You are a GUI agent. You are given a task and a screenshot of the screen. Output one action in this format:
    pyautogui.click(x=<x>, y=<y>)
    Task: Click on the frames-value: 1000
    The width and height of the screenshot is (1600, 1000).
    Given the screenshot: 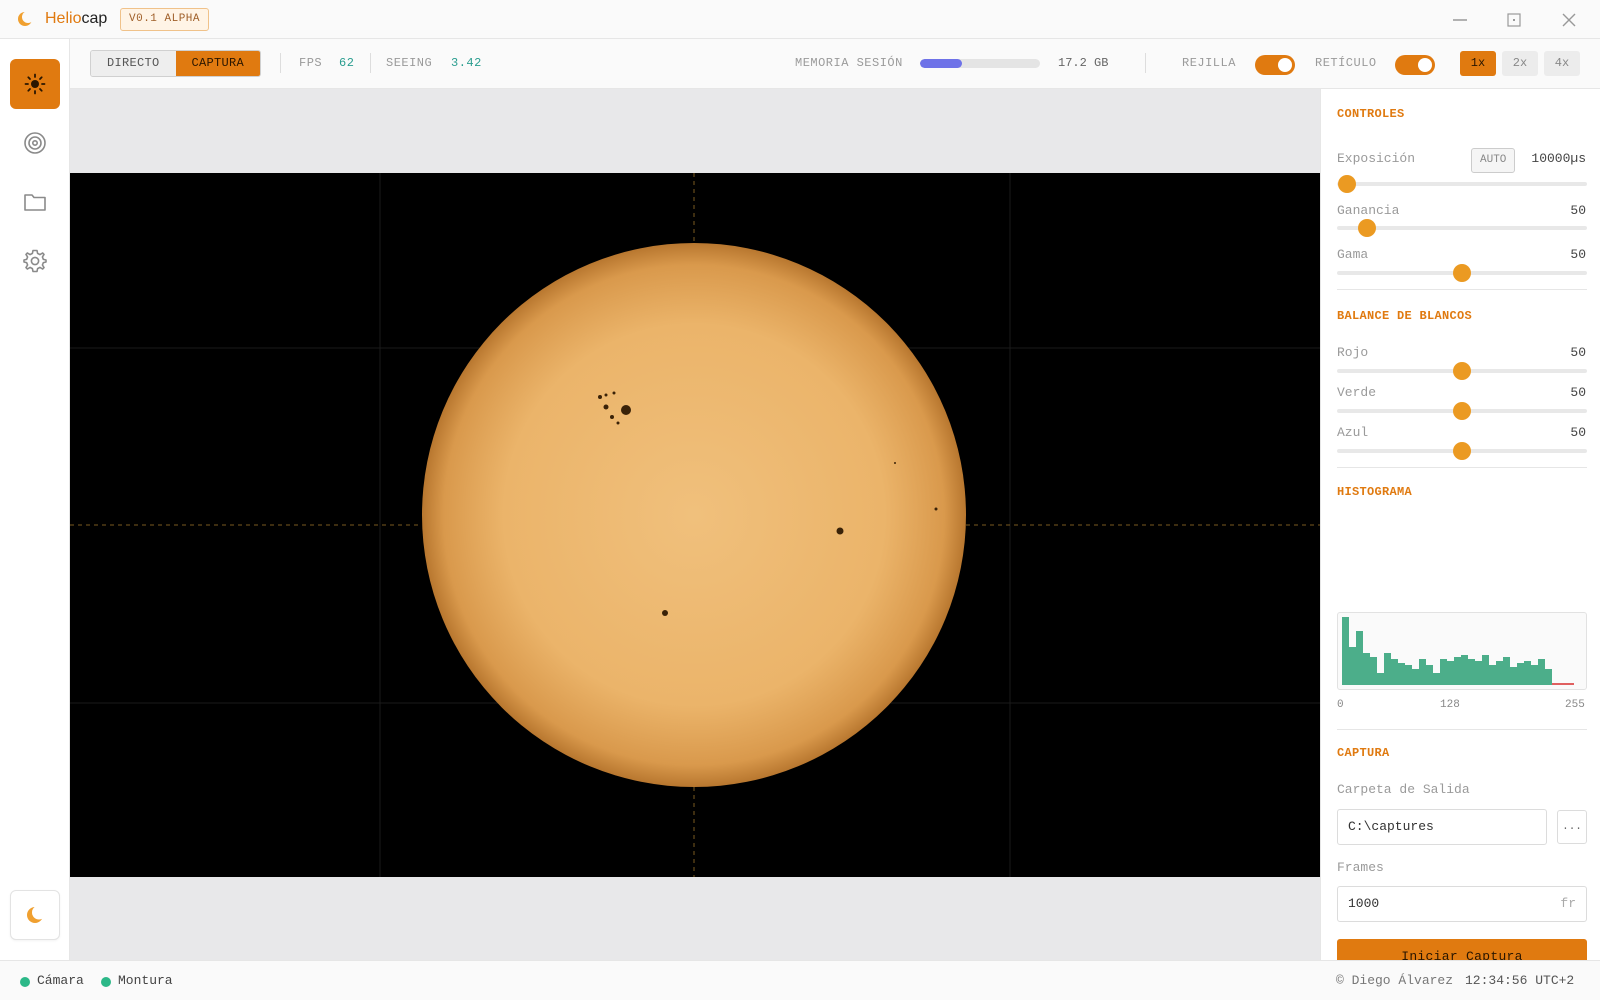 What is the action you would take?
    pyautogui.click(x=1364, y=903)
    